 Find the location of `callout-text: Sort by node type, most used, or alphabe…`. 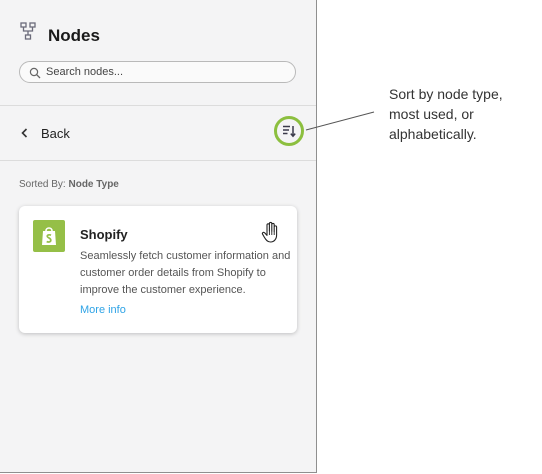

callout-text: Sort by node type, most used, or alphabe… is located at coordinates (446, 114).